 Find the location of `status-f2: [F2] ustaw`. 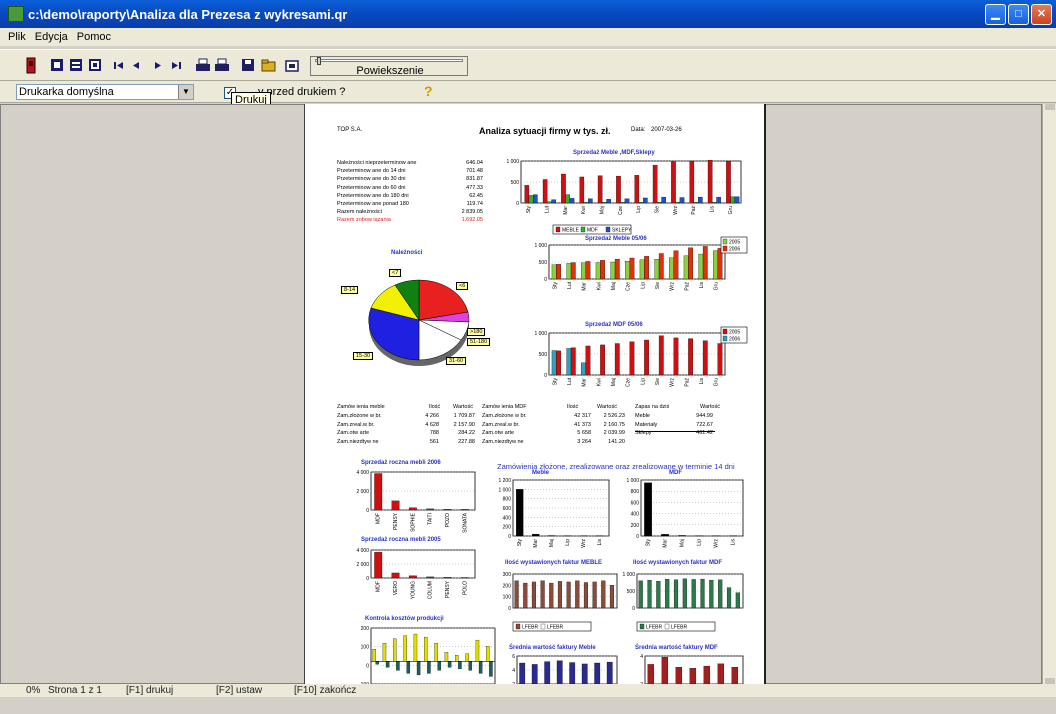

status-f2: [F2] ustaw is located at coordinates (239, 690).